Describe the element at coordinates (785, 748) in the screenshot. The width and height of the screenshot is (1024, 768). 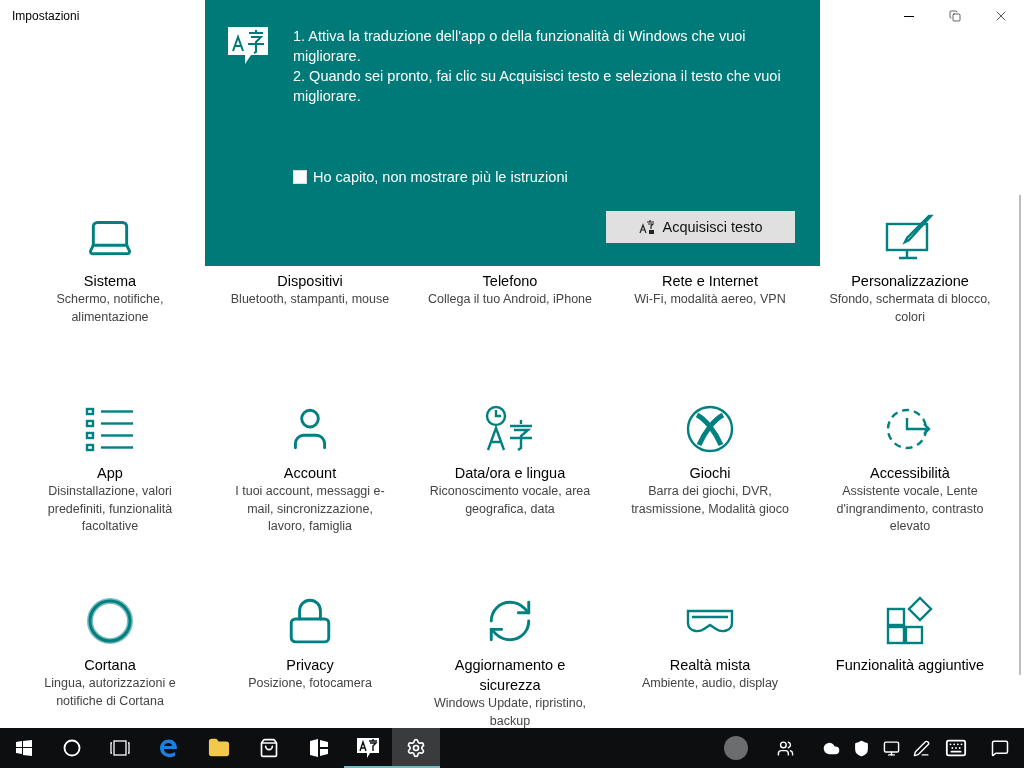
I see `people-icon` at that location.